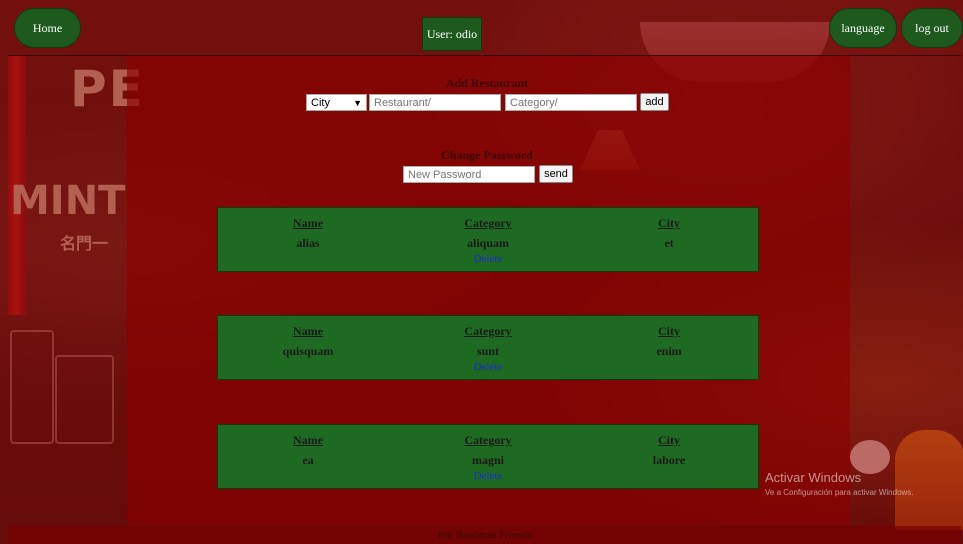 The width and height of the screenshot is (963, 544). Describe the element at coordinates (47, 28) in the screenshot. I see `home-button: Home` at that location.